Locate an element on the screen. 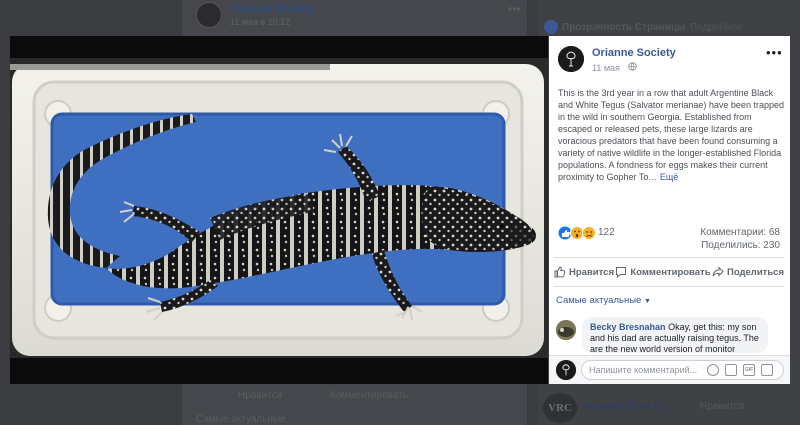  page-avatar is located at coordinates (571, 59).